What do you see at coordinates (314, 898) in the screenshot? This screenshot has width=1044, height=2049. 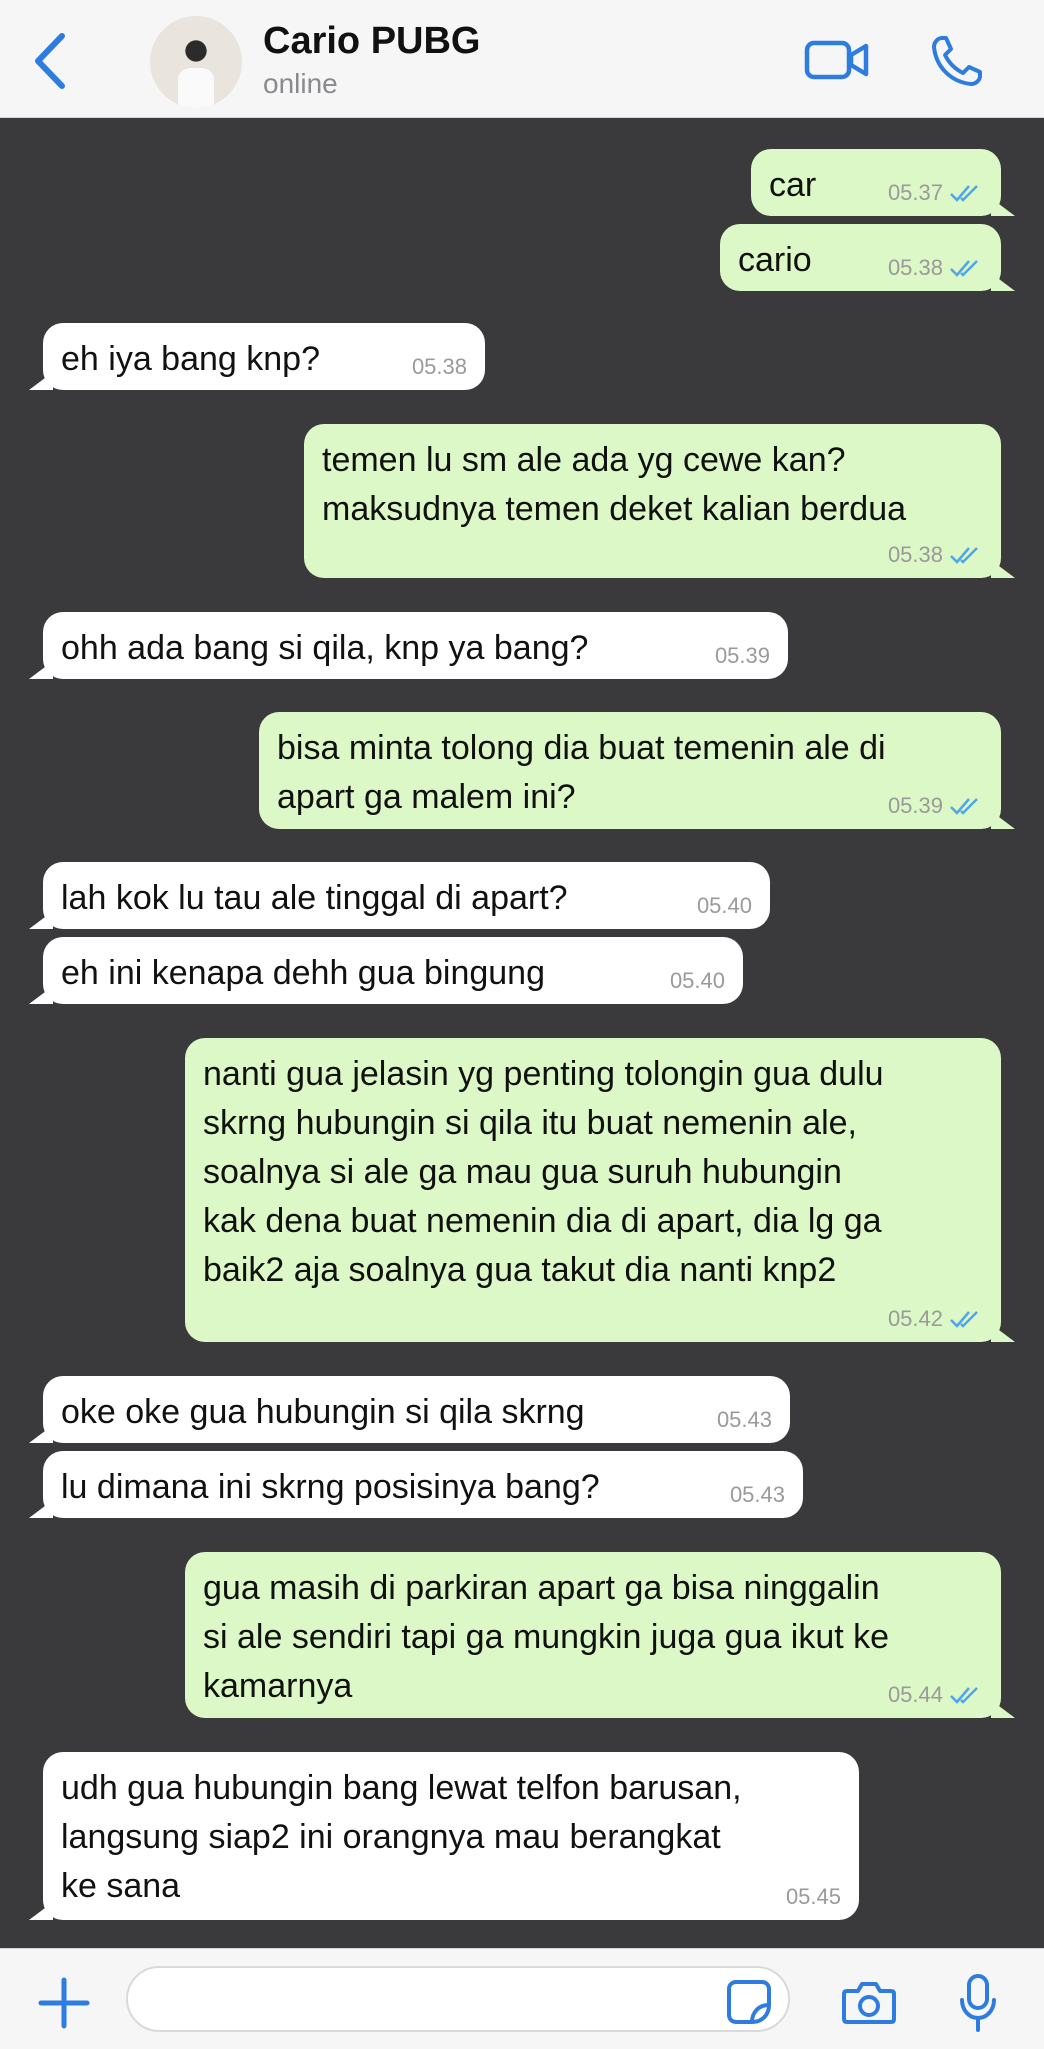 I see `message-text: lah kok lu tau ale tinggal di apart?` at bounding box center [314, 898].